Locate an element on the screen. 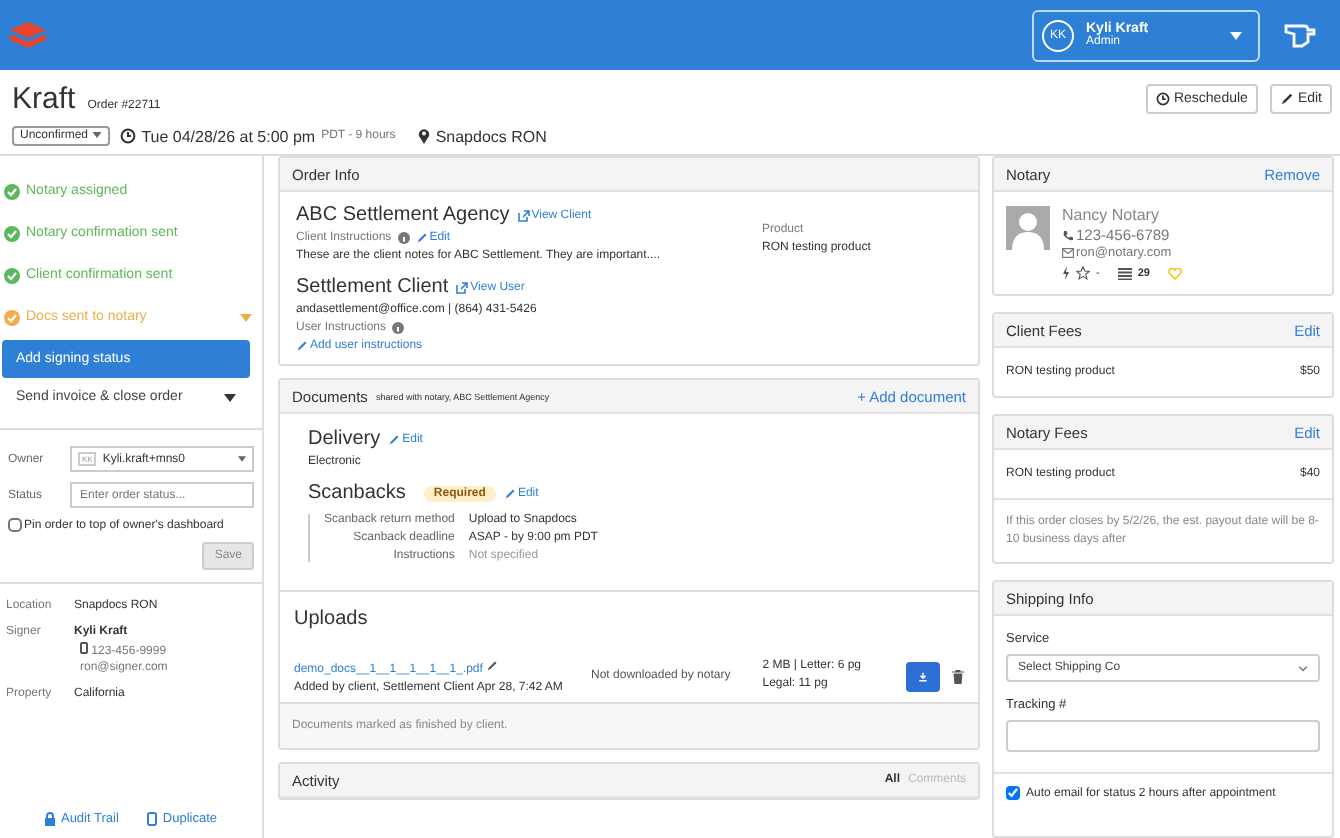 This screenshot has width=1340, height=838. location-text: Snapdocs RON is located at coordinates (491, 136).